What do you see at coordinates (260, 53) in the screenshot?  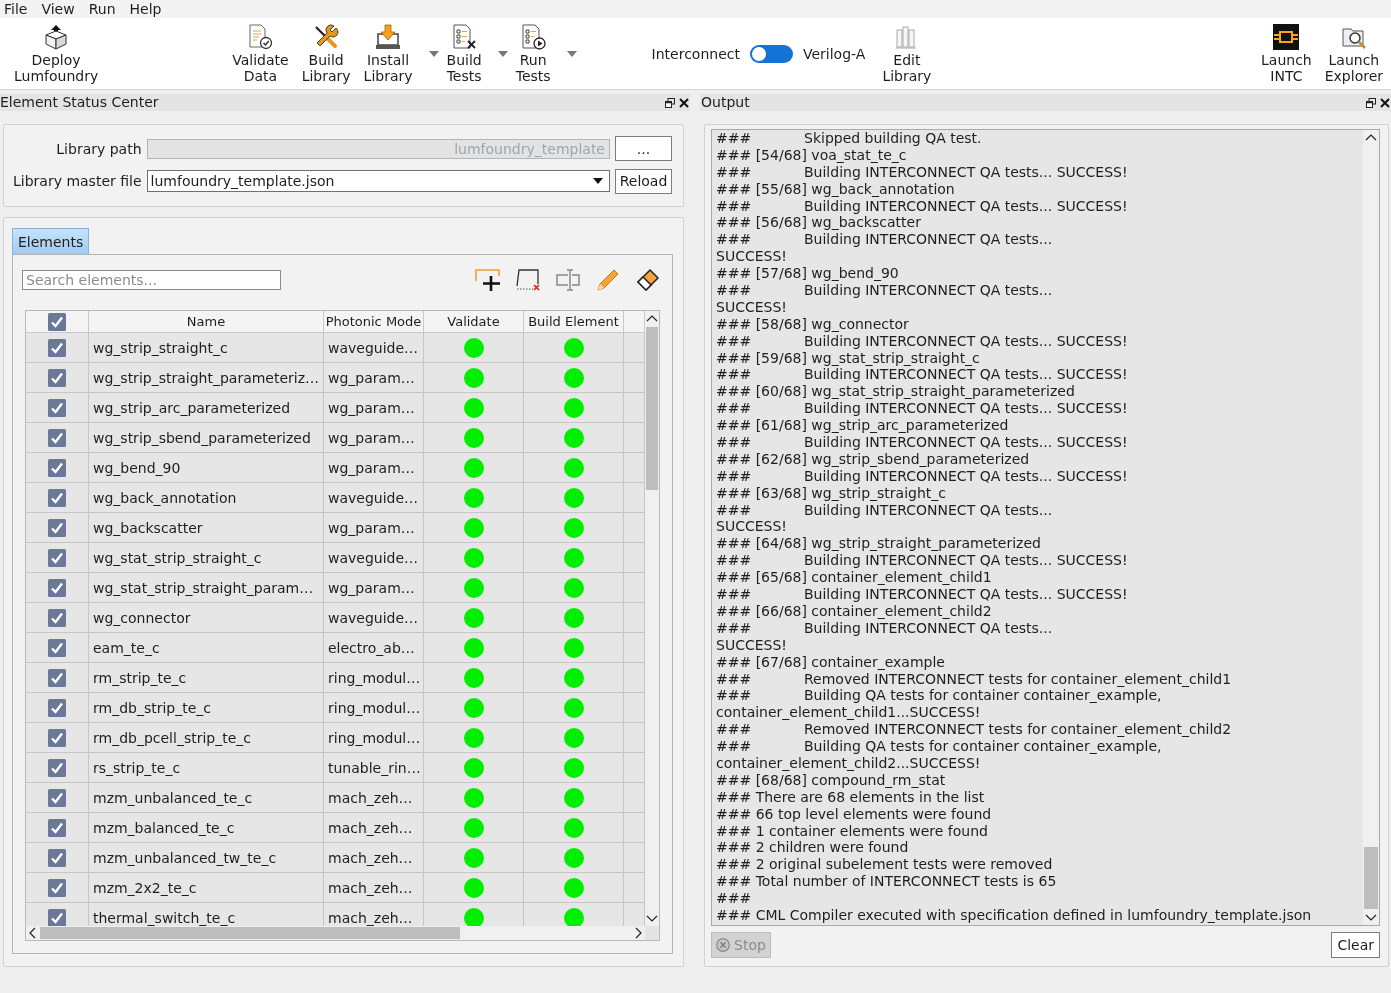 I see `toolbar-button: Validate Data` at bounding box center [260, 53].